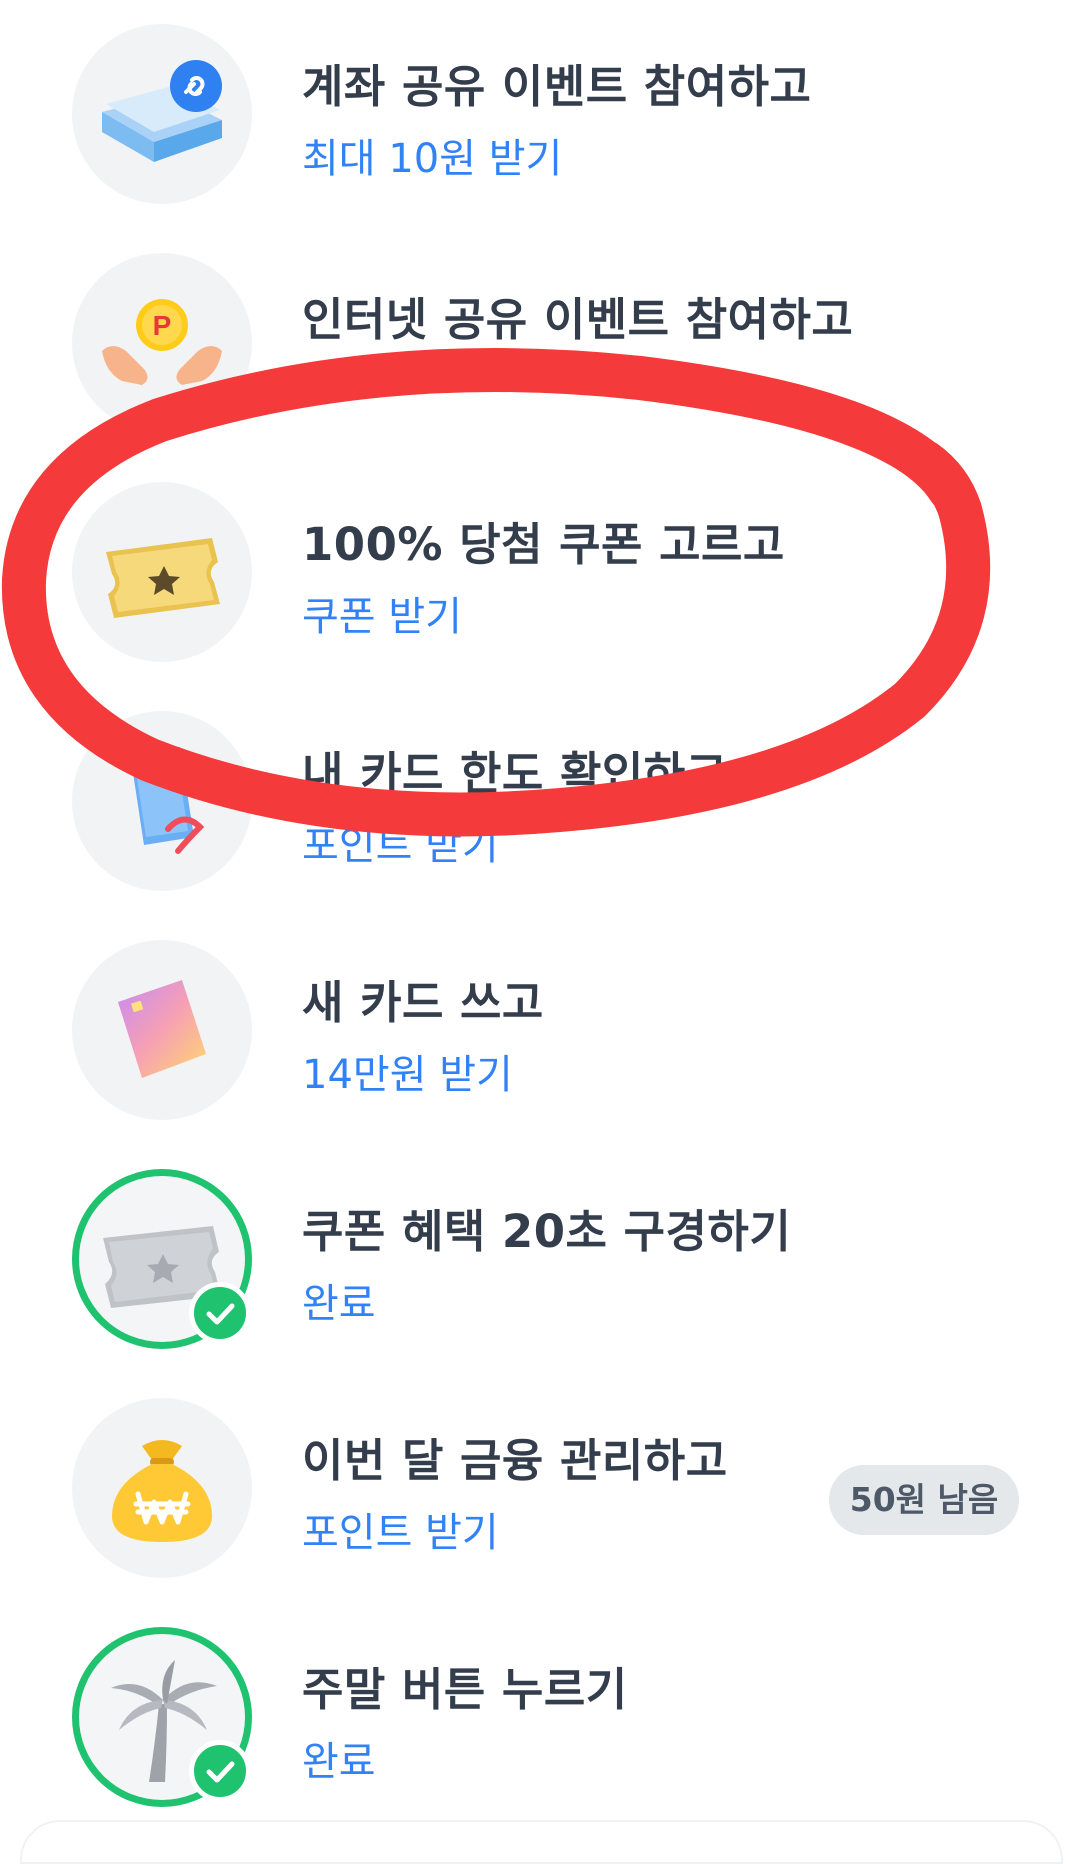  I want to click on gold-ticket-icon, so click(162, 572).